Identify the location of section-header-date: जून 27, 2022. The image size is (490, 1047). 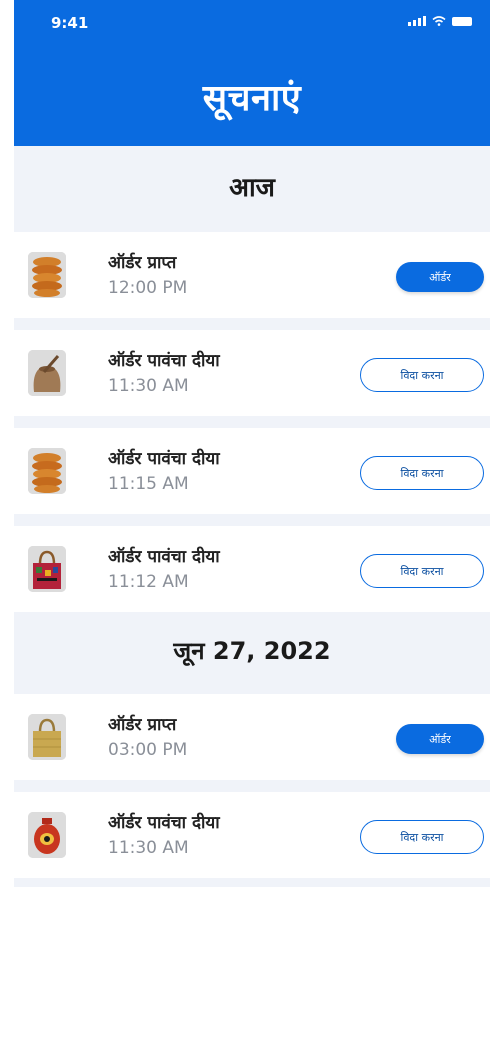
(252, 651).